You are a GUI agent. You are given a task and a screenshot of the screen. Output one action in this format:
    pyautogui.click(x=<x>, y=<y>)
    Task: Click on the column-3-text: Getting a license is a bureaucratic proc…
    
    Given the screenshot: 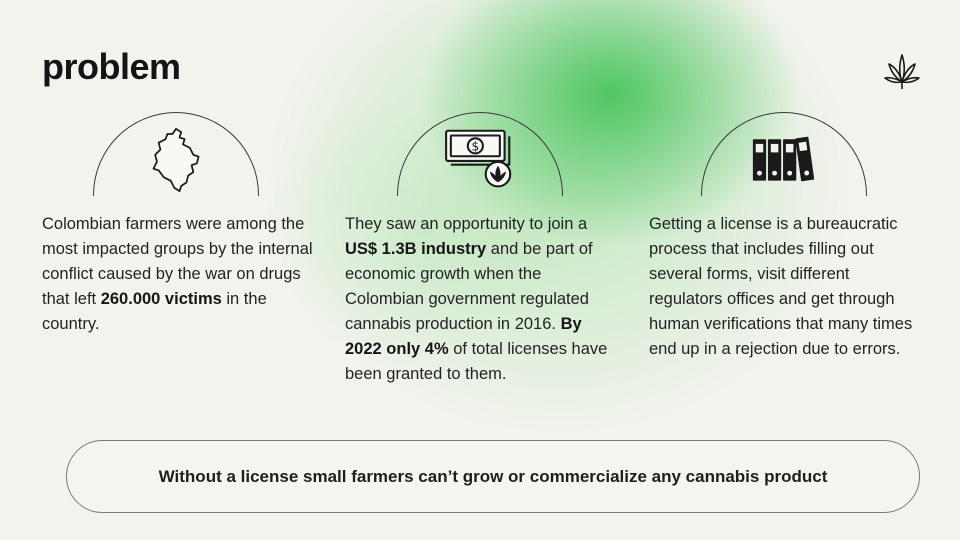 What is the action you would take?
    pyautogui.click(x=781, y=286)
    